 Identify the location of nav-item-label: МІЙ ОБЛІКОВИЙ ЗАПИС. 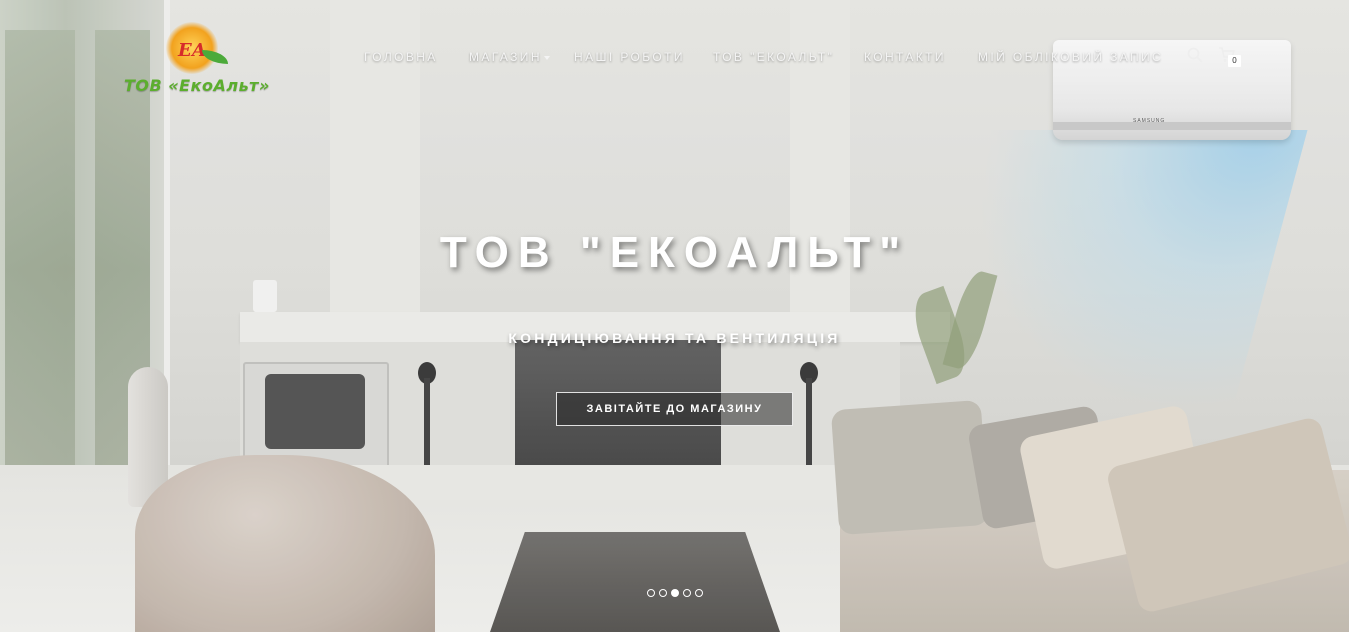
(1071, 57).